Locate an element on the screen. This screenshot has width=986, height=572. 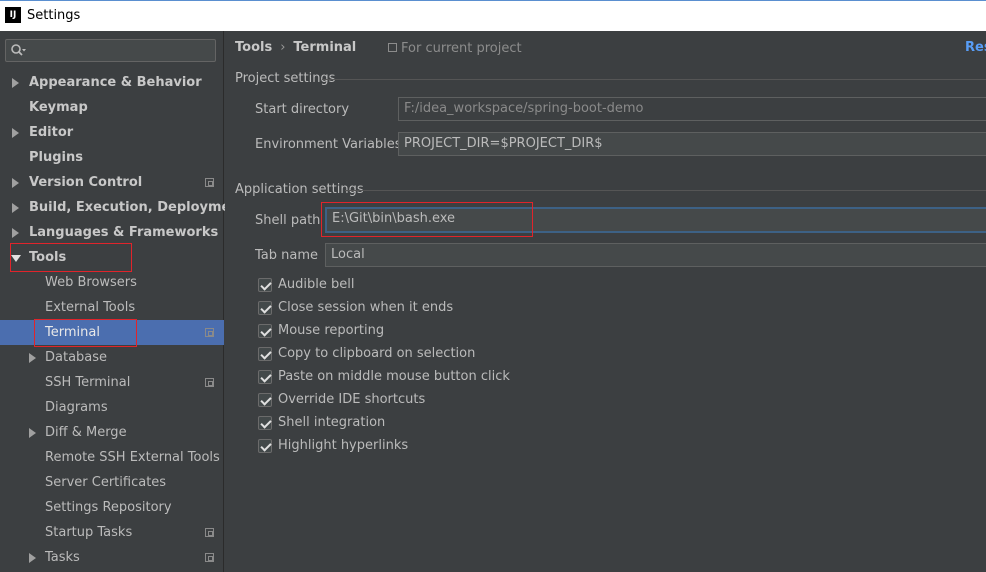
sidebar-item-label: Version Control is located at coordinates (86, 182).